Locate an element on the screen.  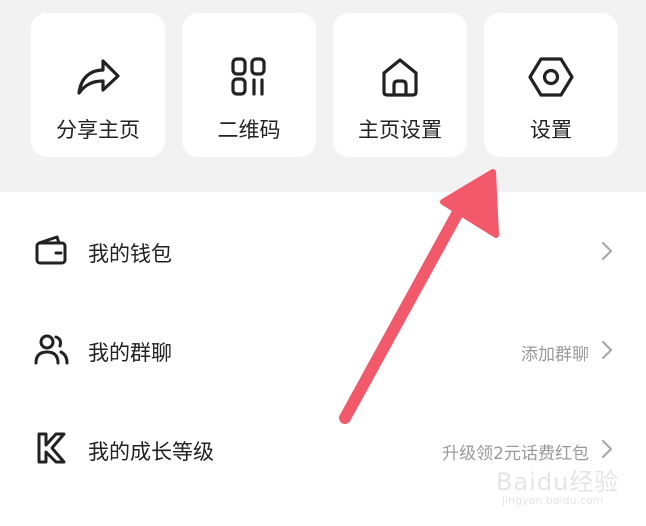
baidu-watermark: Baidu经验 jingyan.baidu.com is located at coordinates (561, 483).